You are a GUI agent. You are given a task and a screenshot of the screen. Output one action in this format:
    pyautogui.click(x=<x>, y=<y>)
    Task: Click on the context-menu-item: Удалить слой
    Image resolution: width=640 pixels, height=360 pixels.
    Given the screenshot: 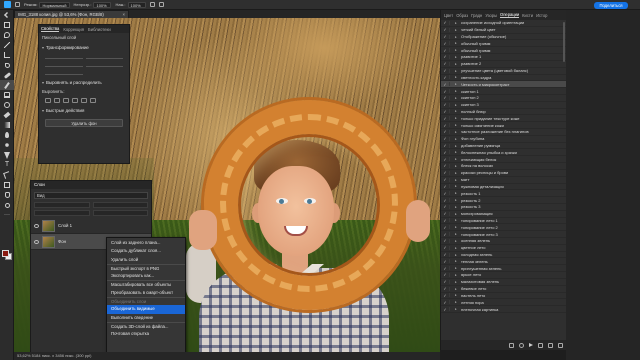 What is the action you would take?
    pyautogui.click(x=146, y=260)
    